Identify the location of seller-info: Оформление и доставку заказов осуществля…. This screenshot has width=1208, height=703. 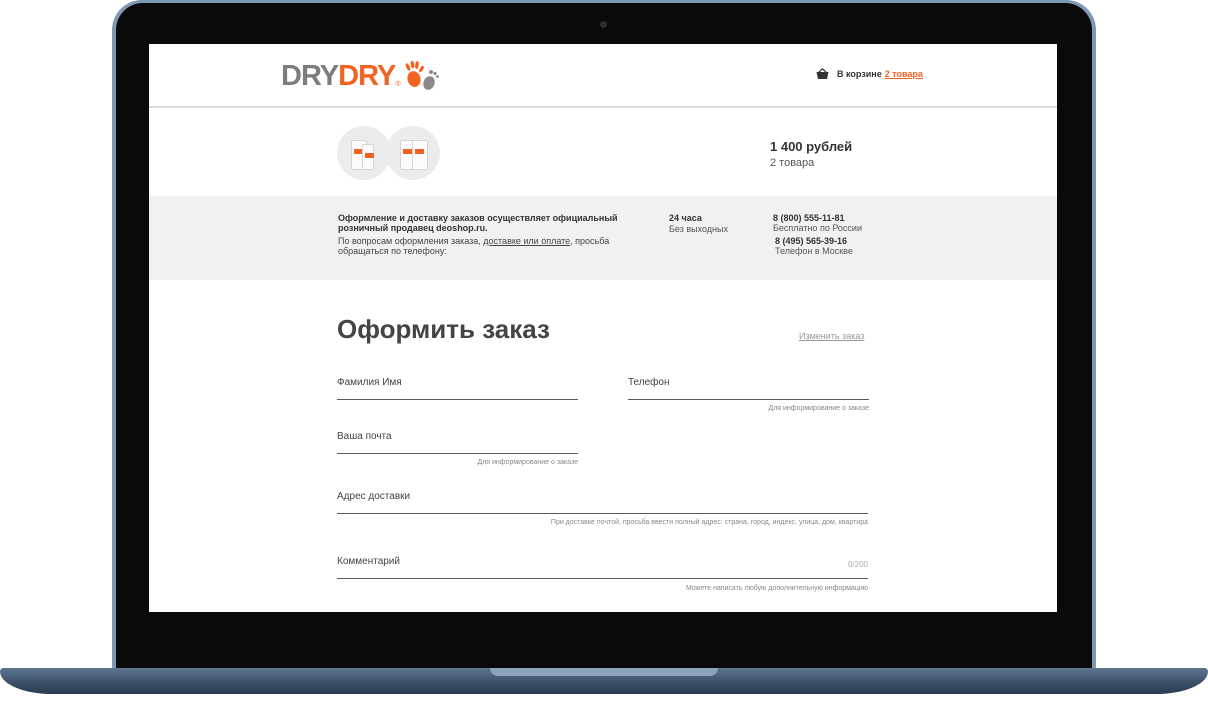
(488, 234).